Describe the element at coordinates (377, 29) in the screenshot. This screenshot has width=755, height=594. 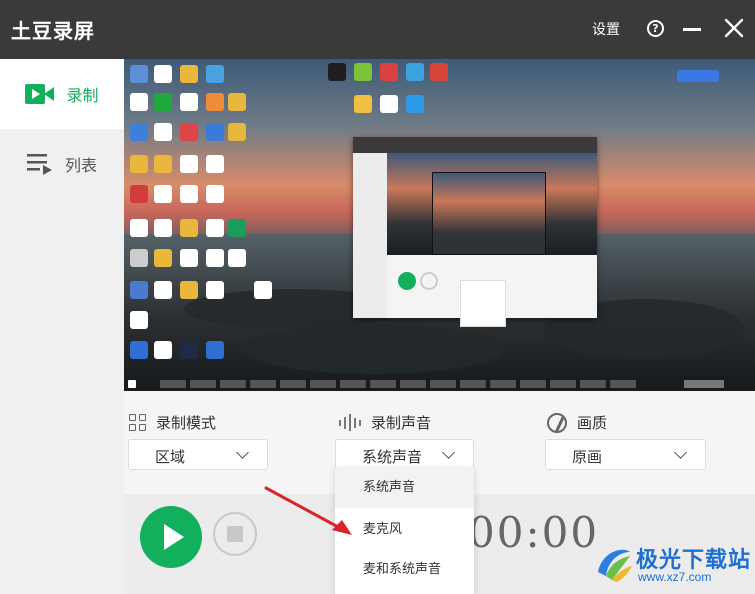
I see `title-bar: 土豆录屏 设置 ?` at that location.